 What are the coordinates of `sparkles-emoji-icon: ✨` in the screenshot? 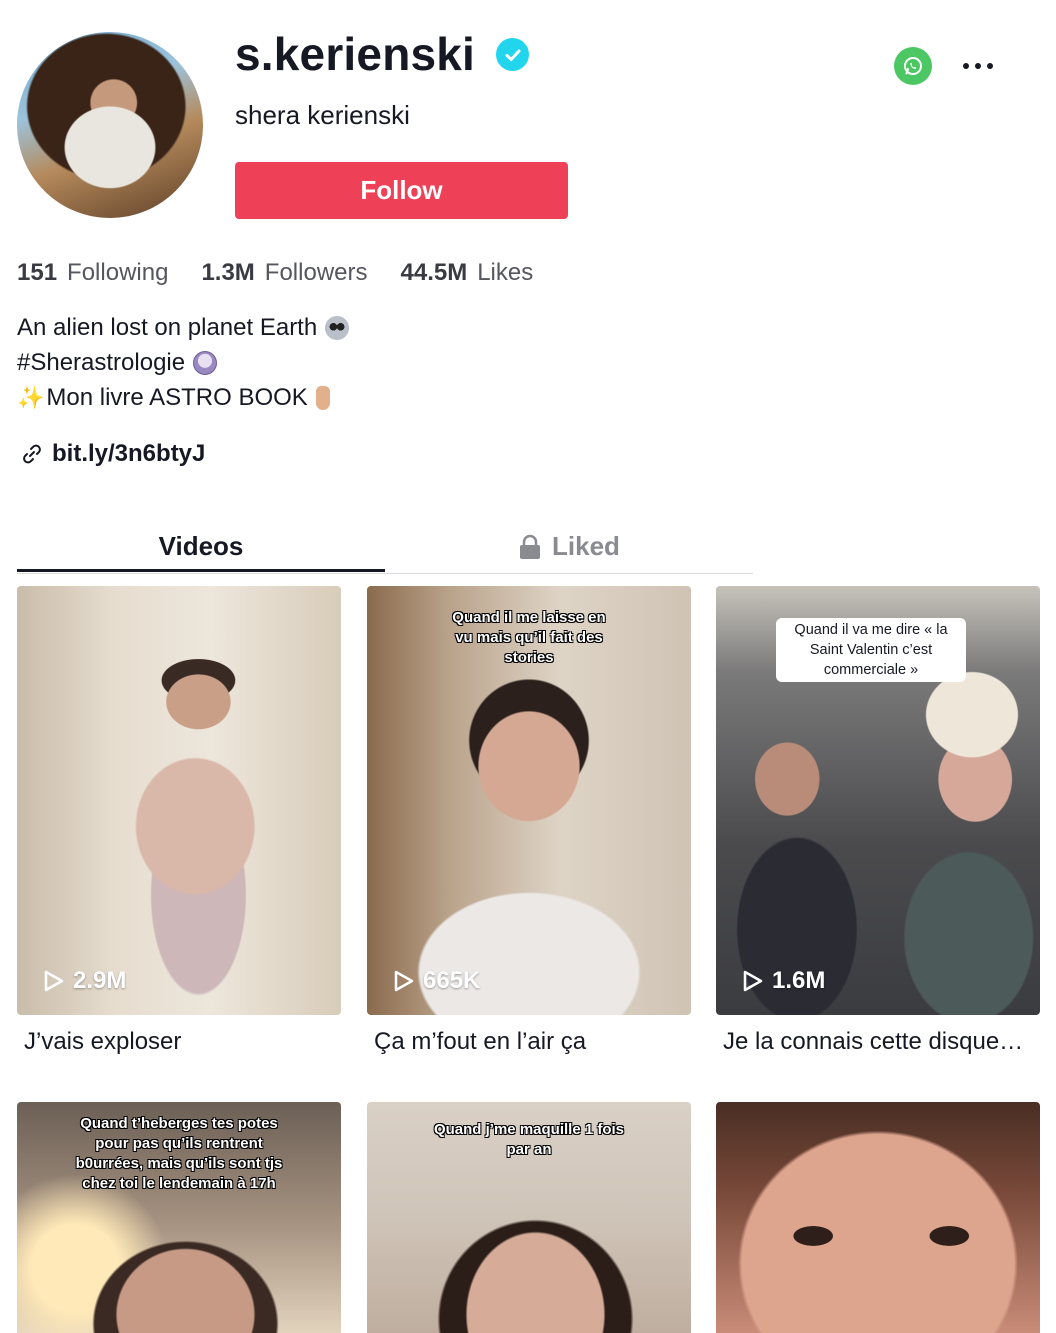 It's located at (31, 397).